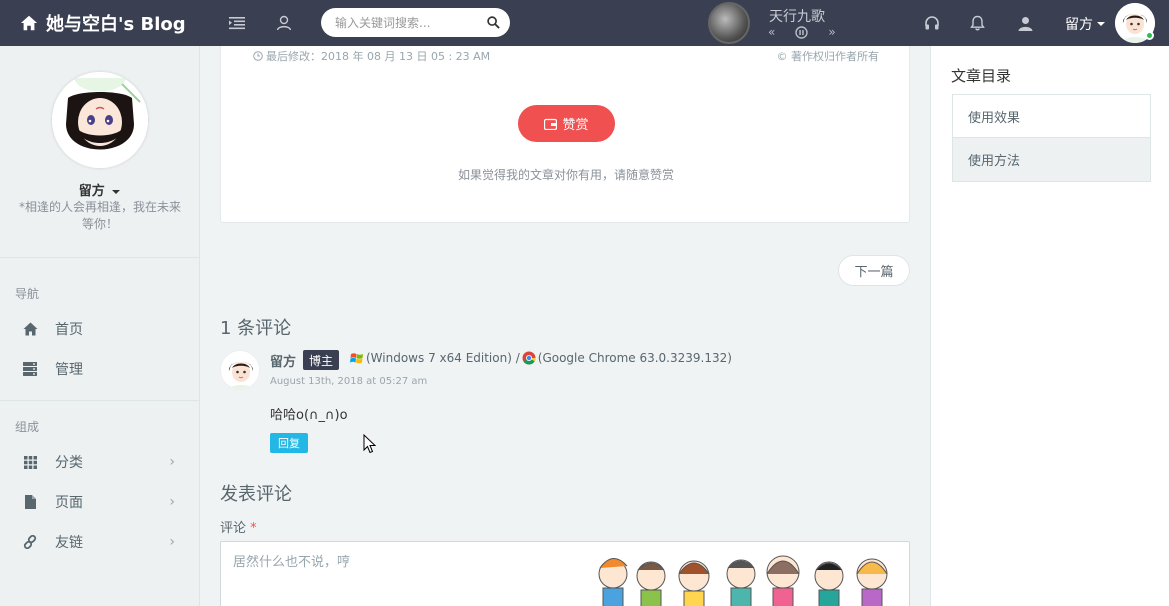 Image resolution: width=1169 pixels, height=606 pixels. I want to click on profile-name: 留方, so click(91, 191).